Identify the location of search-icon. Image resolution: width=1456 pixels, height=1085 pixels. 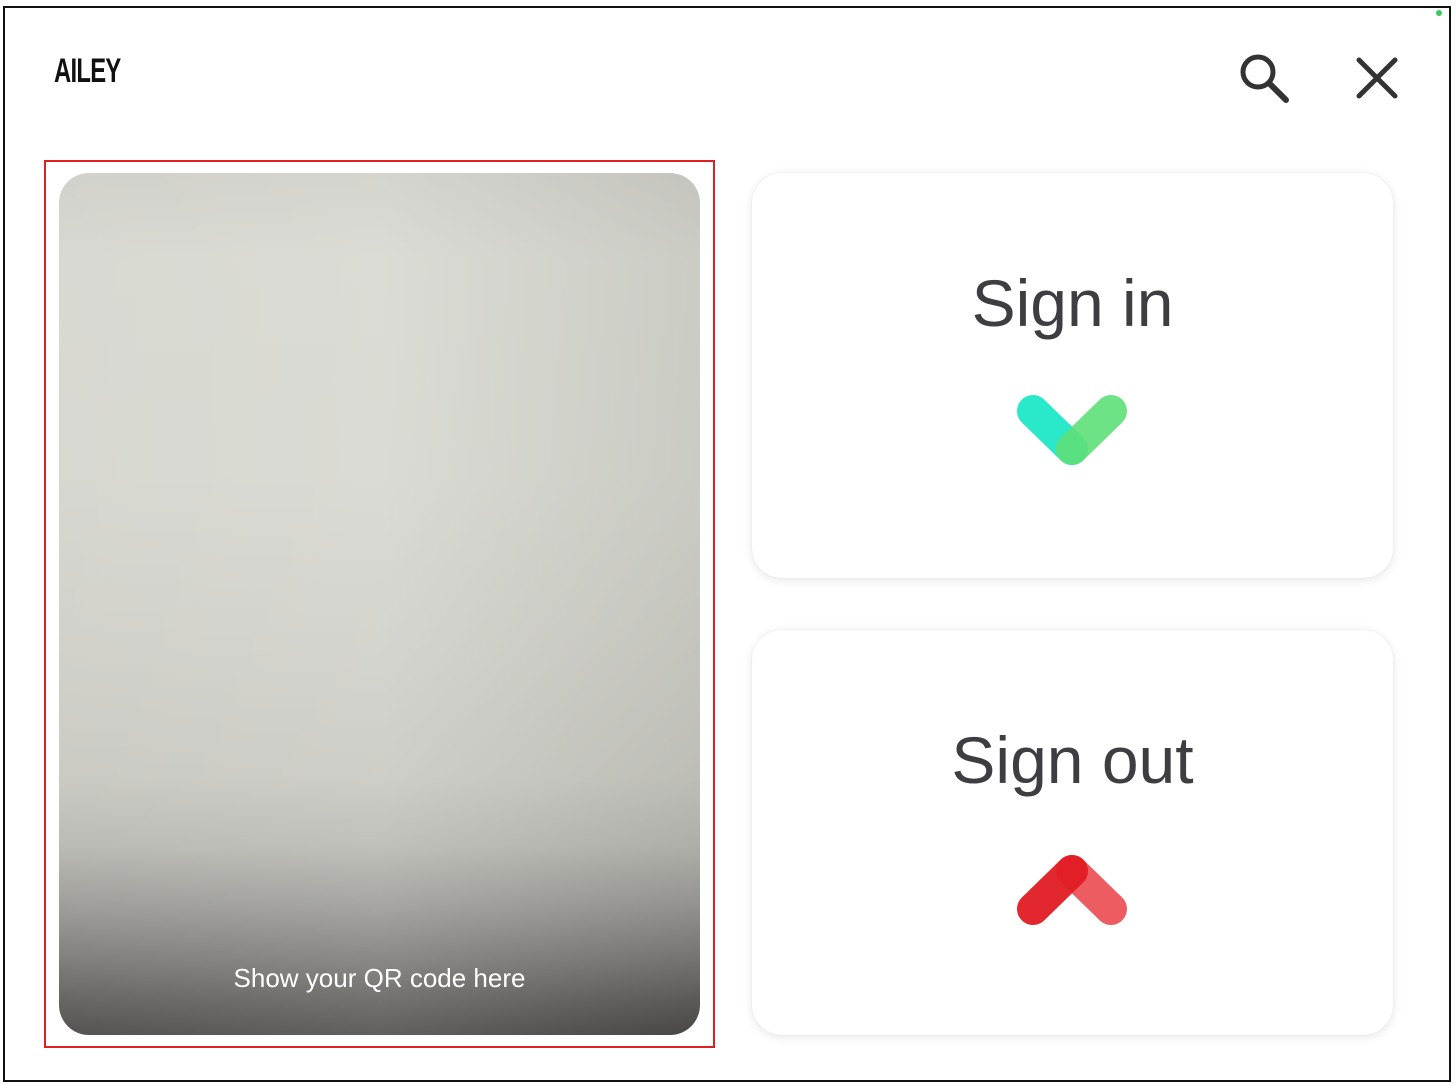
(1264, 78).